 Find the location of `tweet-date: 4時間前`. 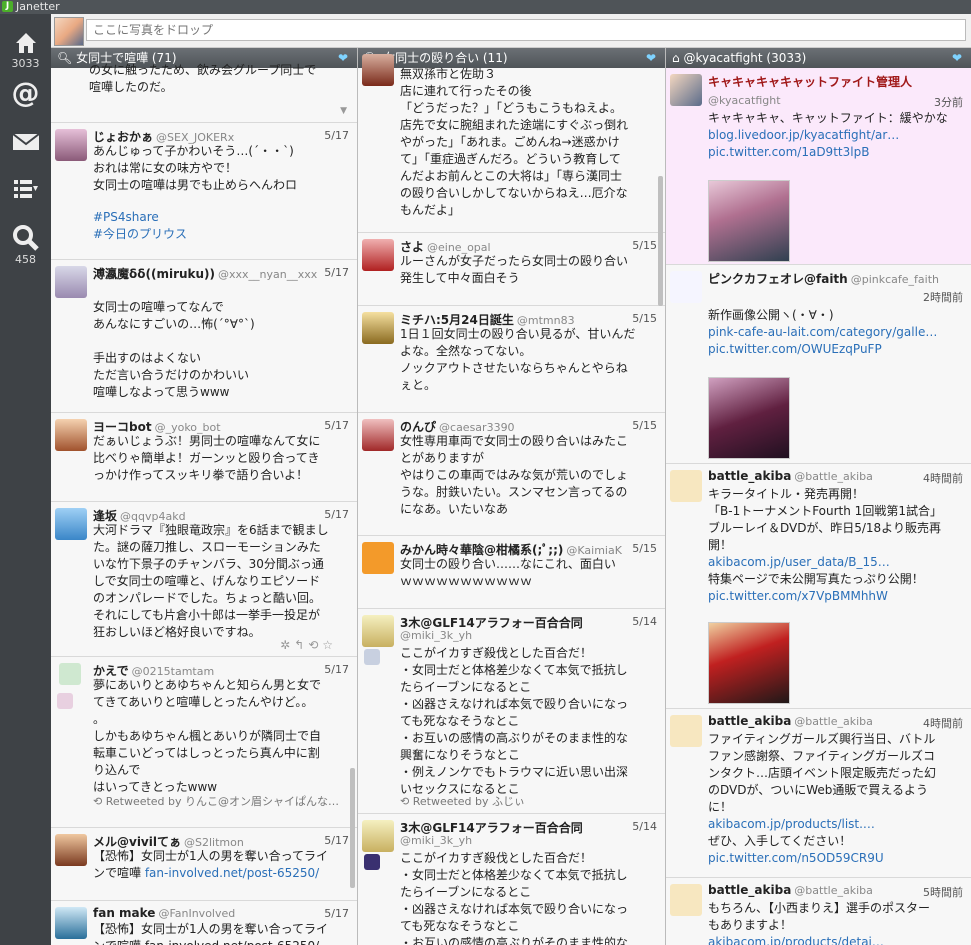

tweet-date: 4時間前 is located at coordinates (943, 478).